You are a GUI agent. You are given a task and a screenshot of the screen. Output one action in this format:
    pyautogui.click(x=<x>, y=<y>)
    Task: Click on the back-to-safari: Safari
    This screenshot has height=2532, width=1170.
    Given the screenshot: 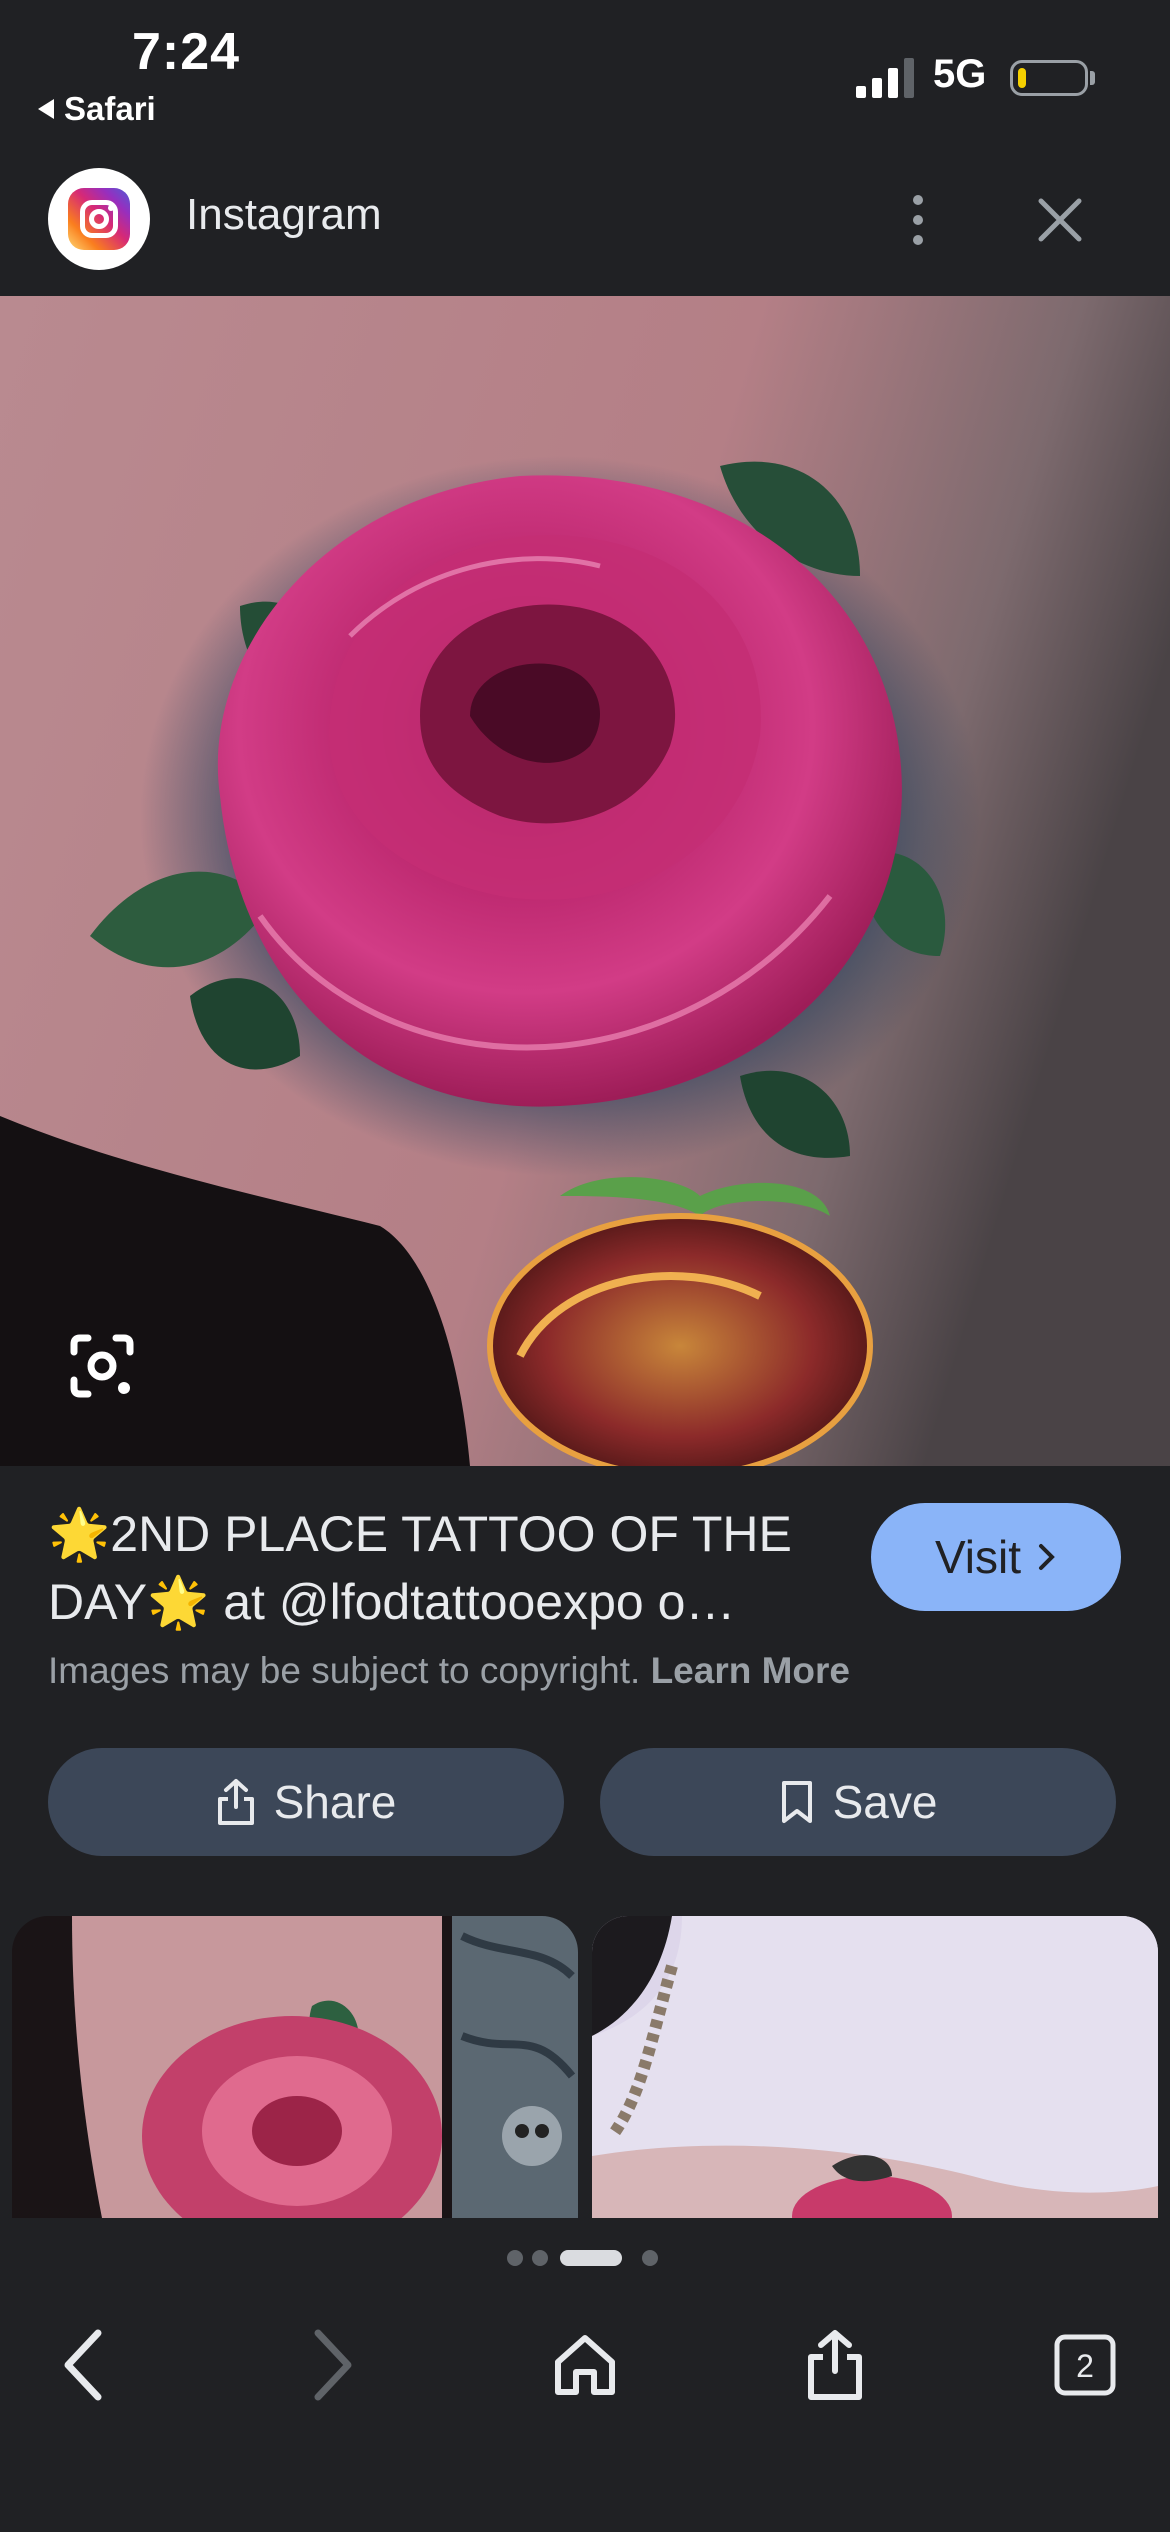 What is the action you would take?
    pyautogui.click(x=97, y=109)
    